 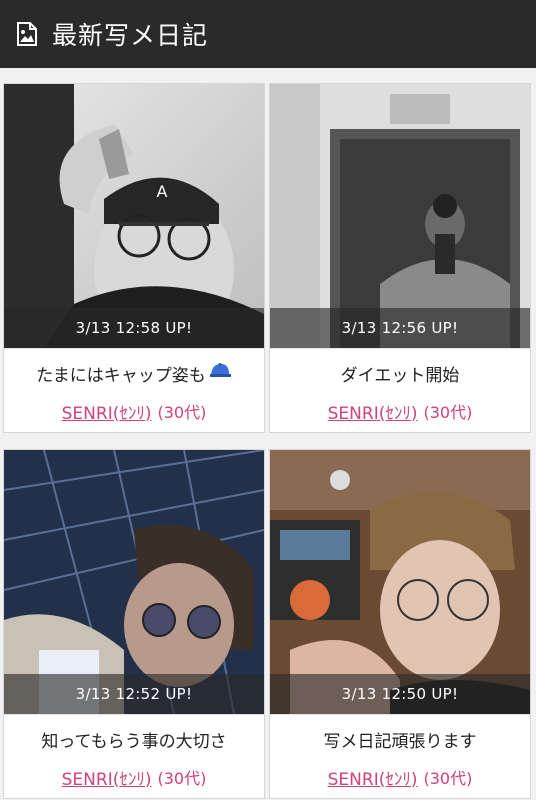 What do you see at coordinates (400, 375) in the screenshot?
I see `post-title-text: ダイエット開始` at bounding box center [400, 375].